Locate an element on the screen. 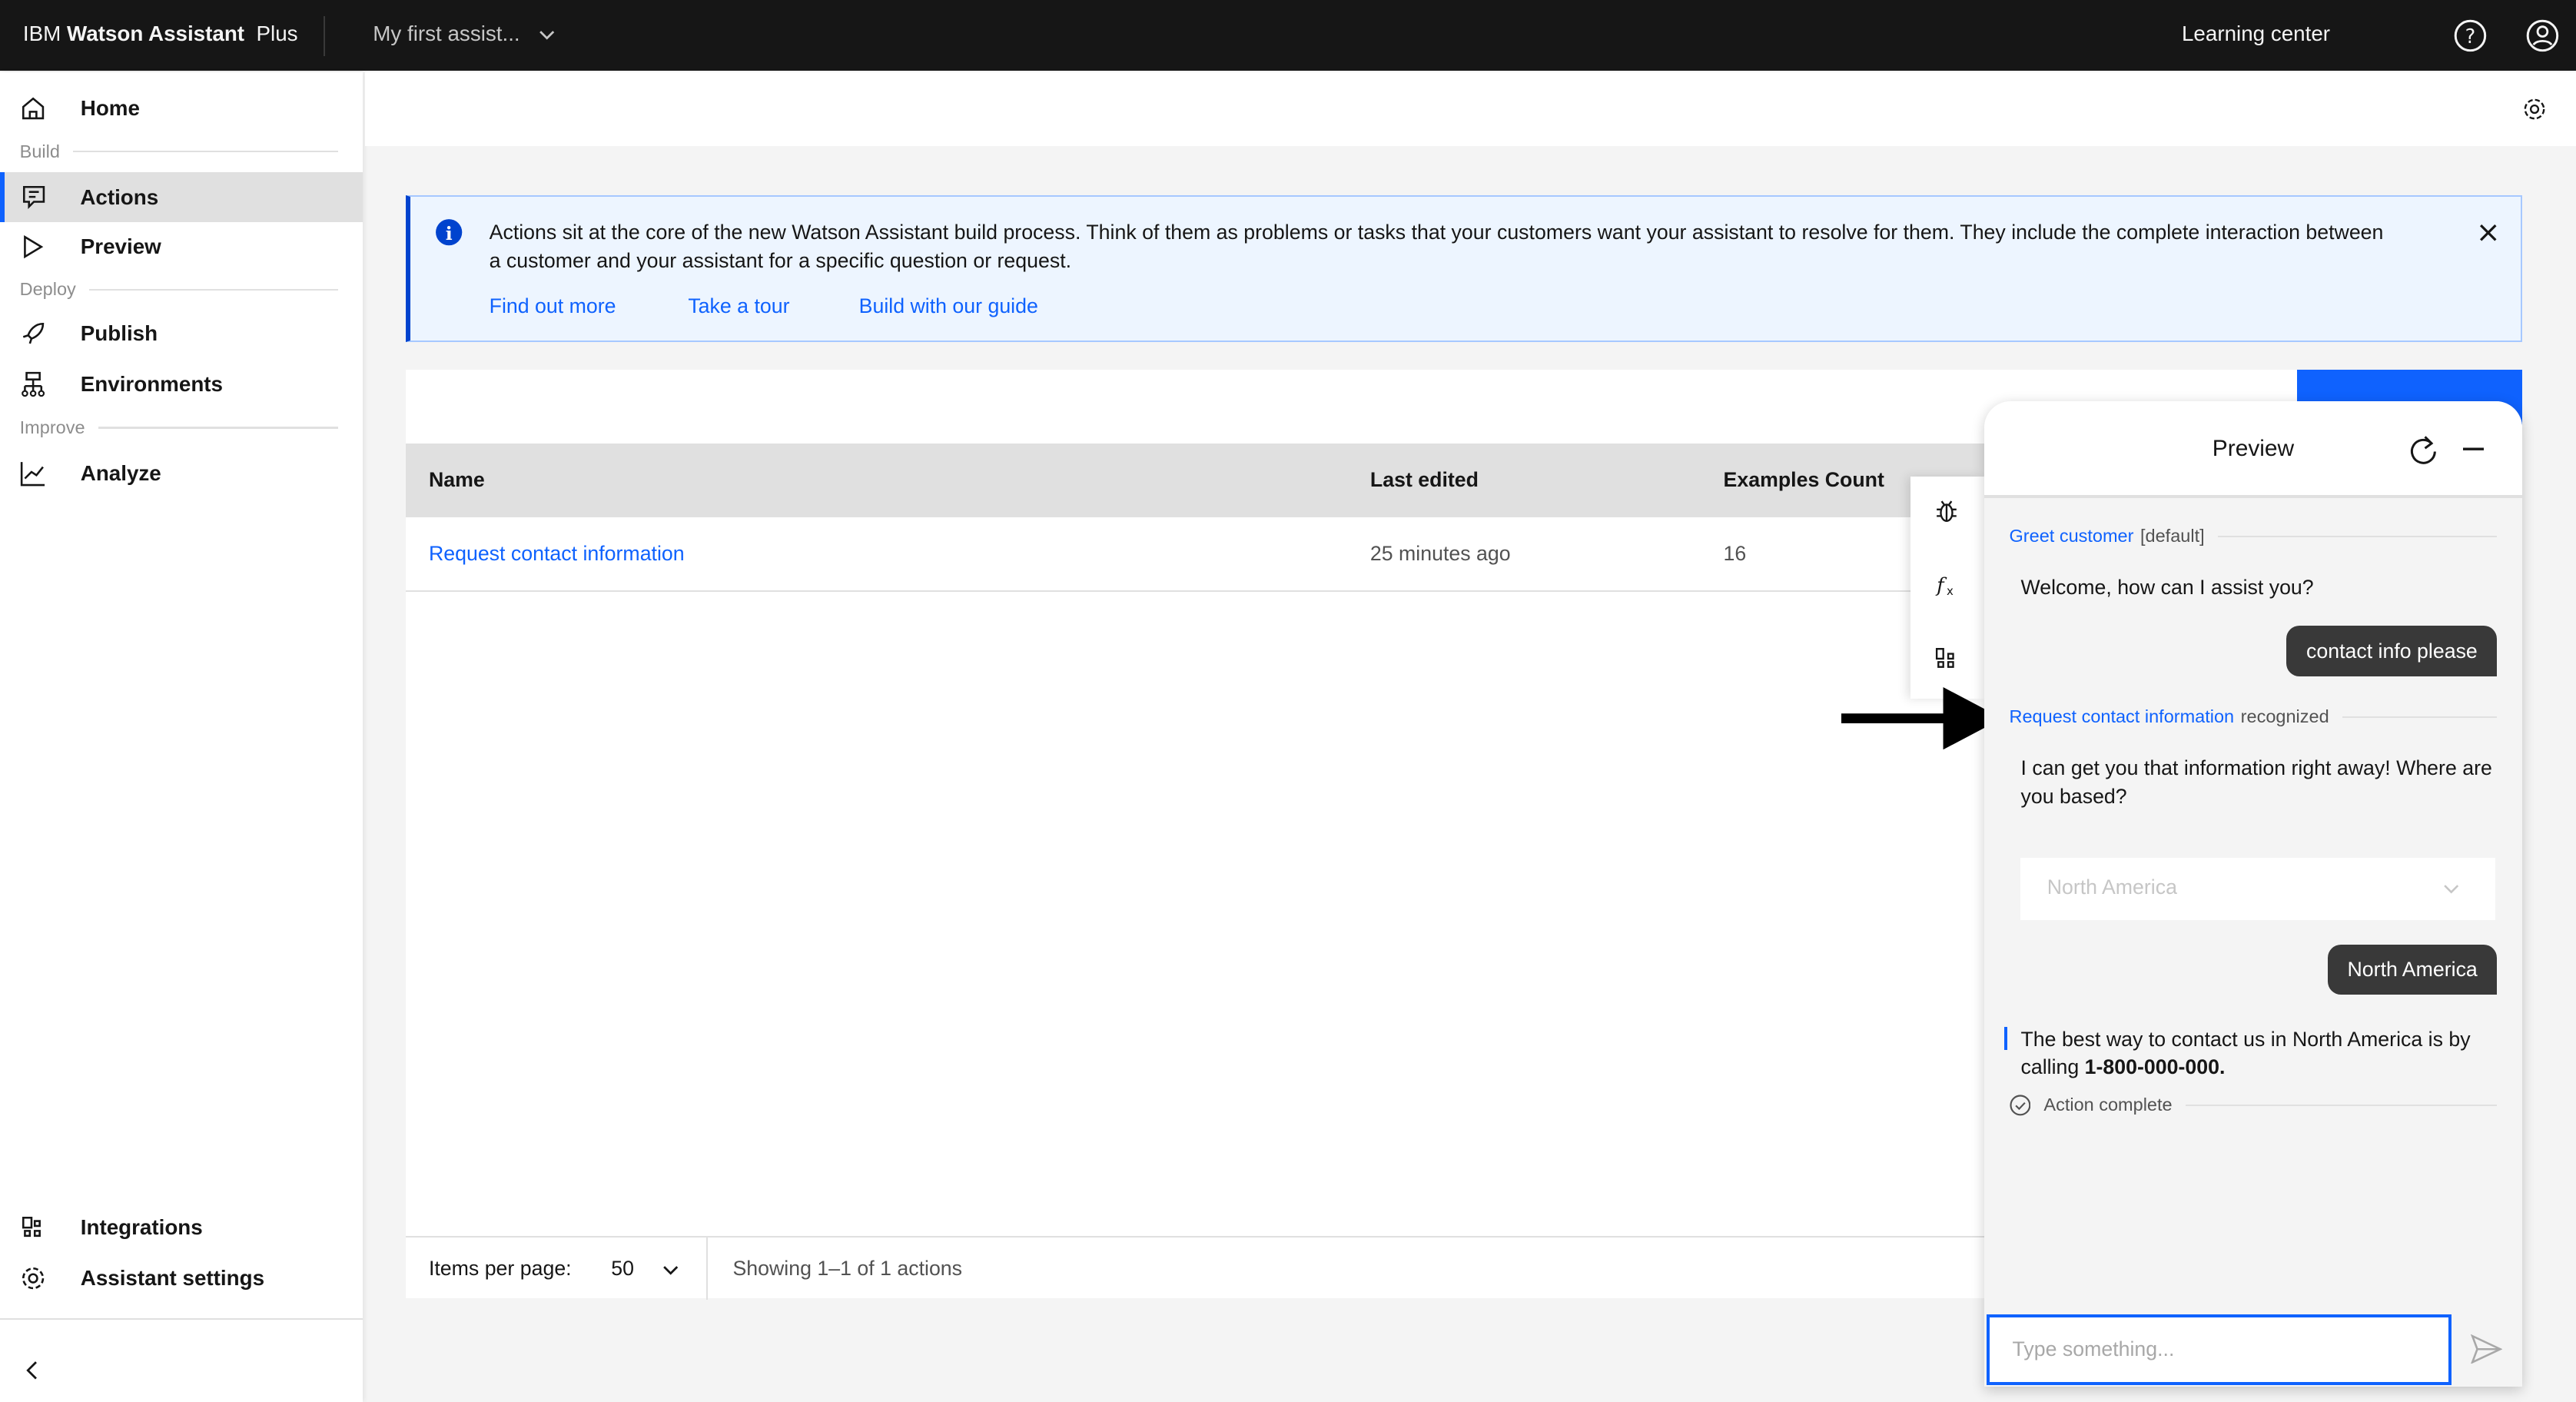  sidebar-item-integrations: Integrations is located at coordinates (181, 1227).